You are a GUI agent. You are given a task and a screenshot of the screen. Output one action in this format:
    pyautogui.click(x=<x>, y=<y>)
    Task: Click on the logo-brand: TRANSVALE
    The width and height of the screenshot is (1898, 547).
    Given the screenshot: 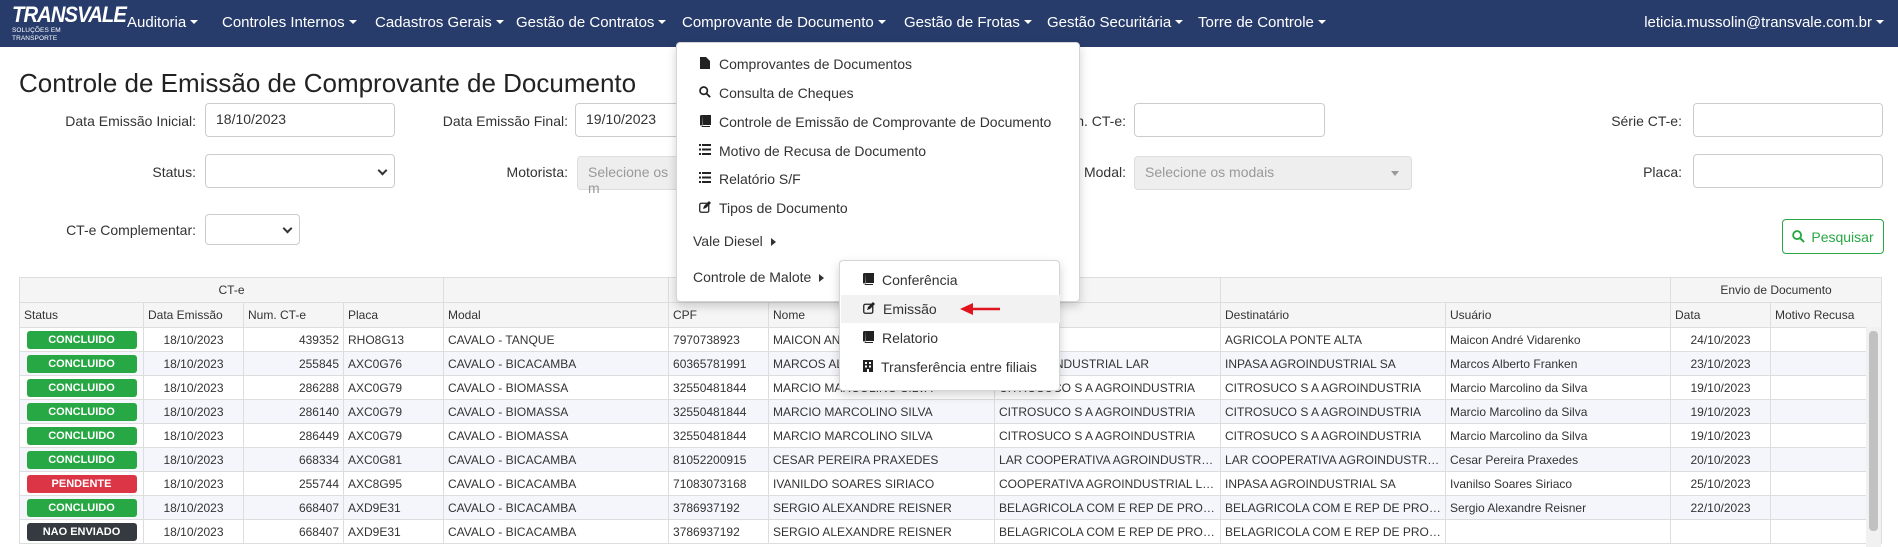 What is the action you would take?
    pyautogui.click(x=69, y=14)
    